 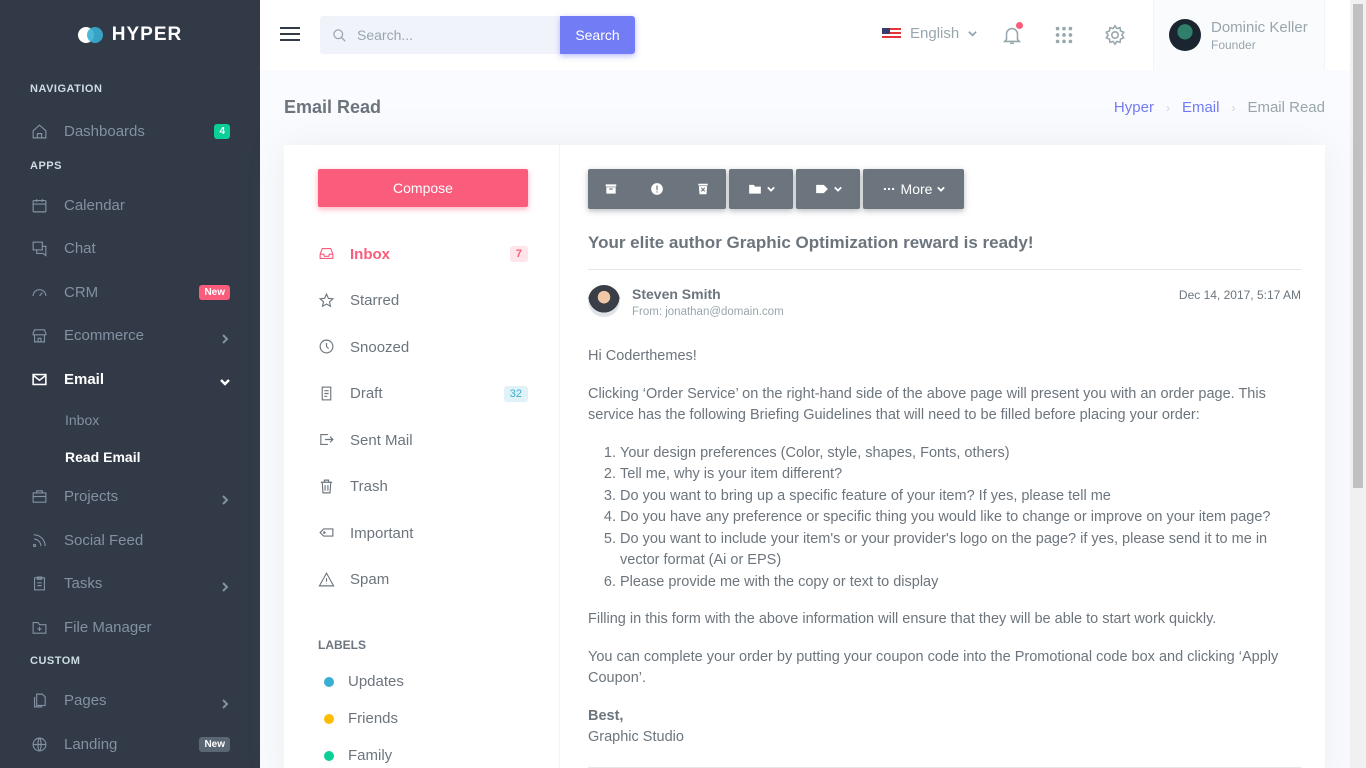 What do you see at coordinates (39, 205) in the screenshot?
I see `calendar-icon` at bounding box center [39, 205].